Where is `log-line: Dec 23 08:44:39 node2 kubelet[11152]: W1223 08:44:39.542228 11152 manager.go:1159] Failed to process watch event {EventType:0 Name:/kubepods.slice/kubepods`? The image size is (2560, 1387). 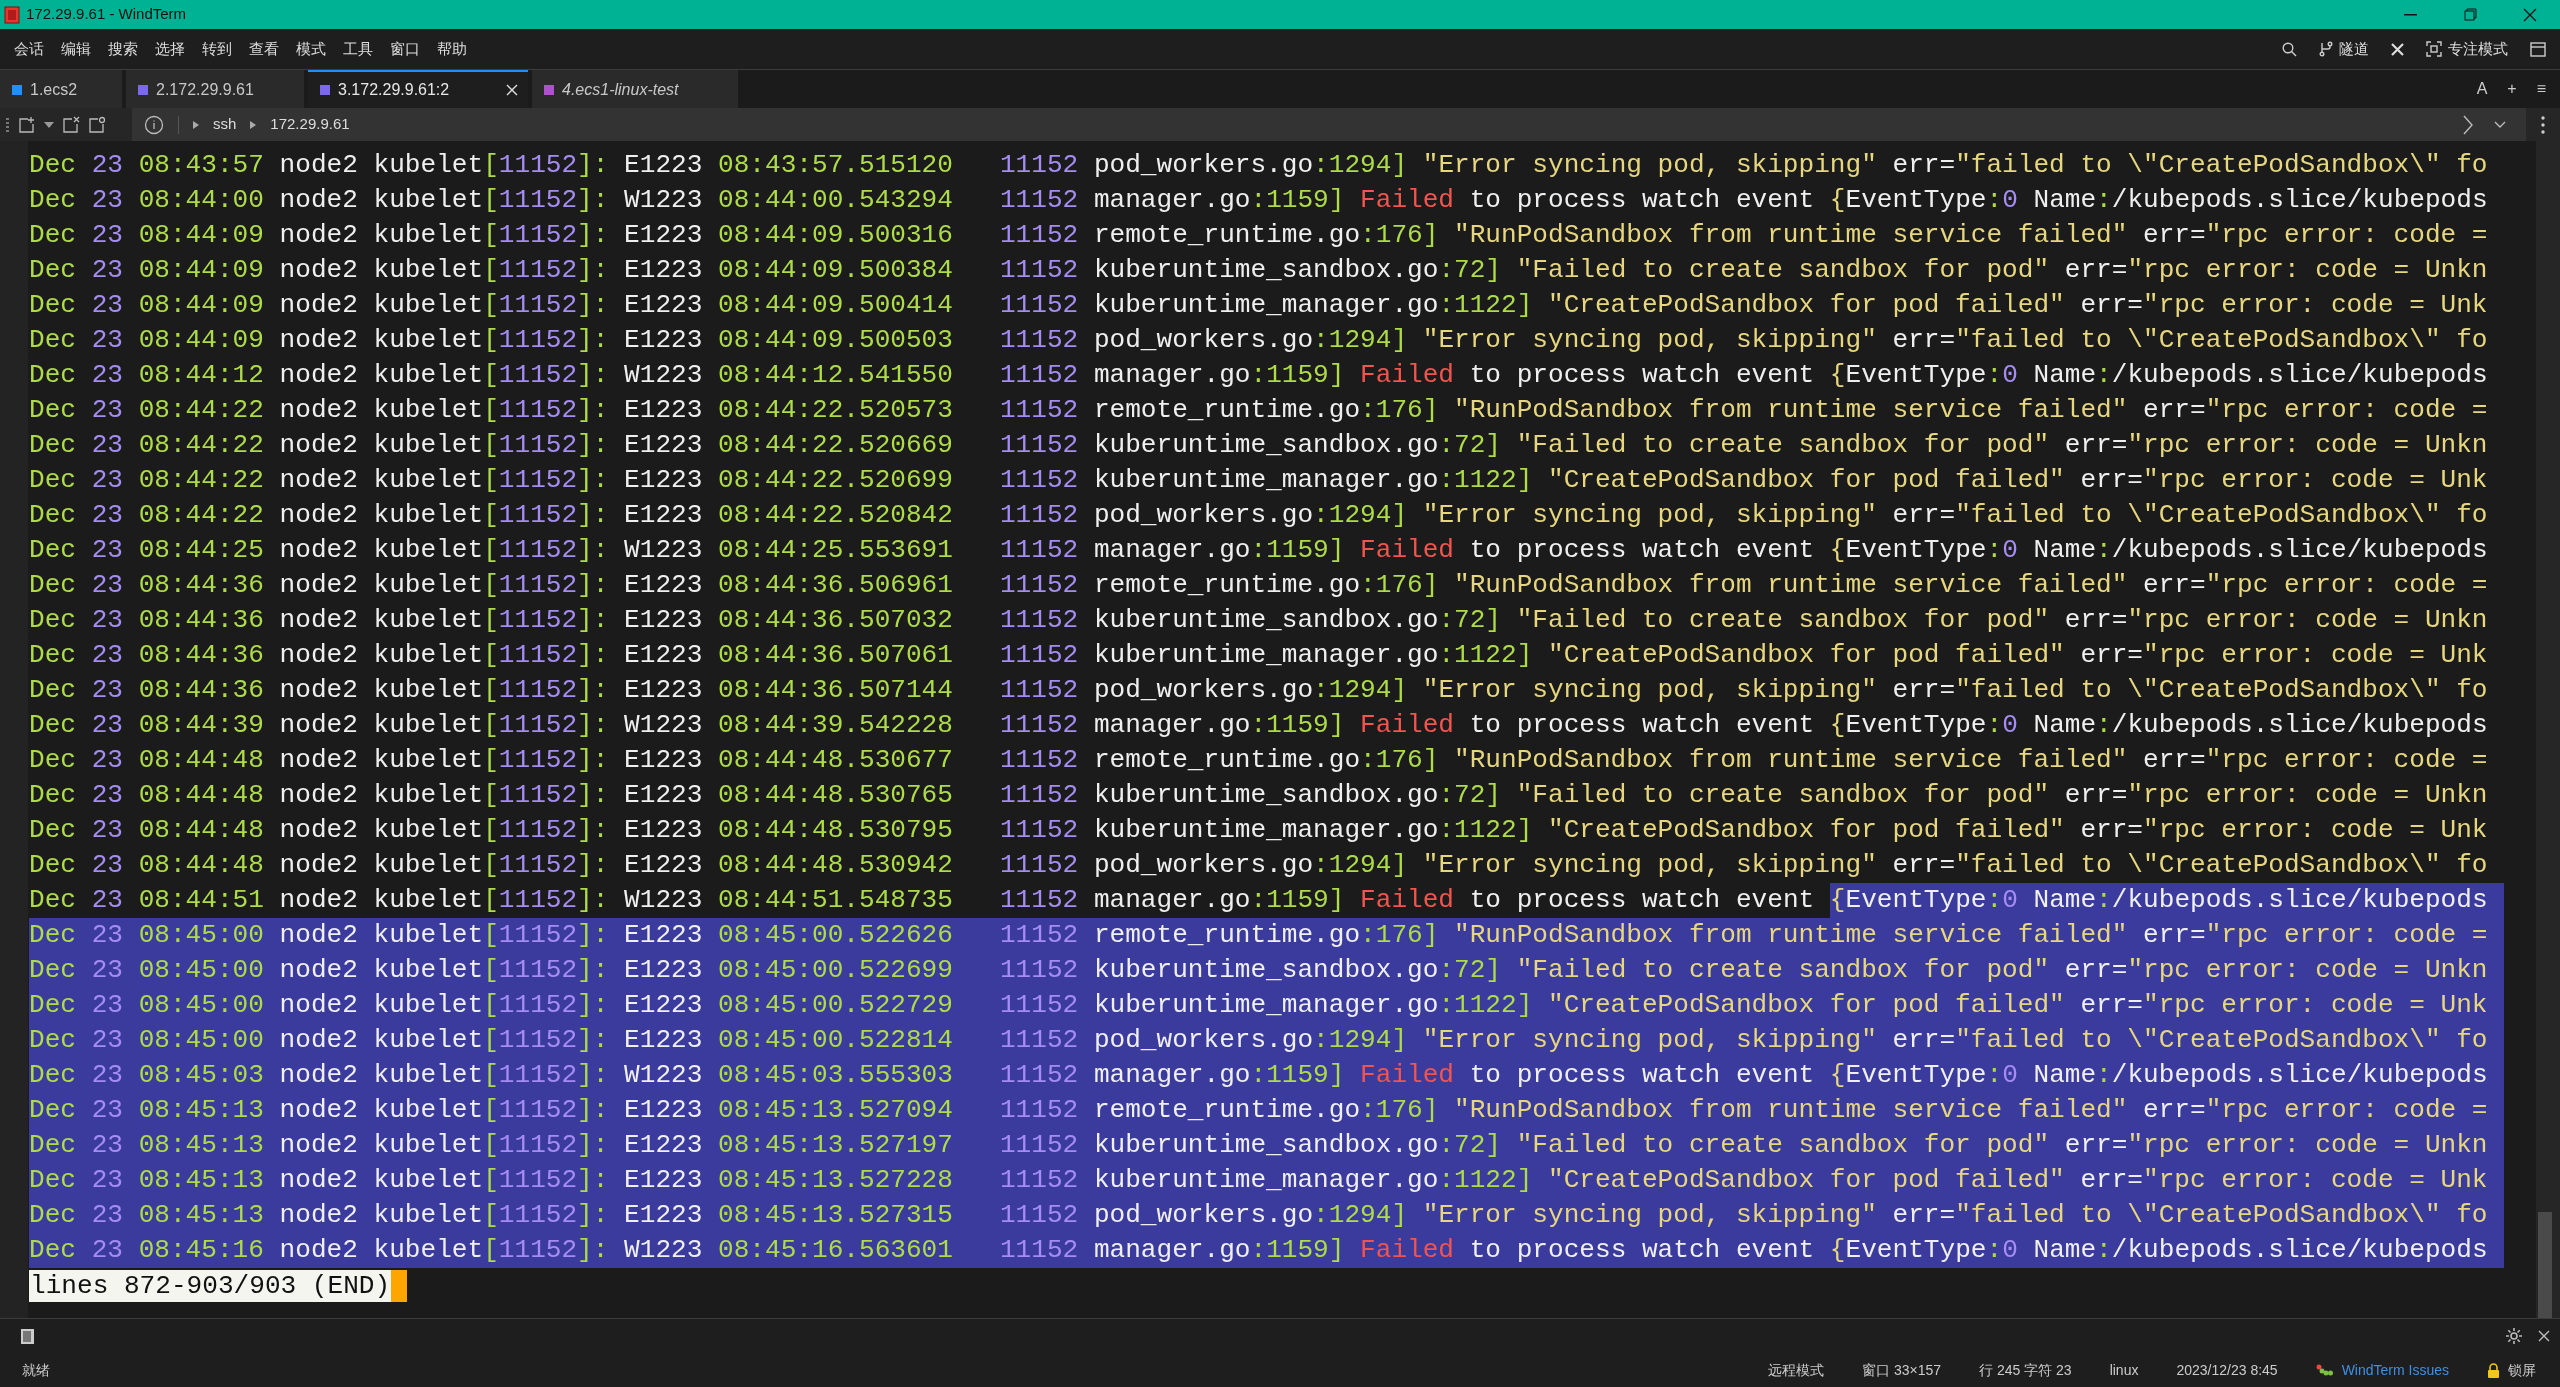
log-line: Dec 23 08:44:39 node2 kubelet[11152]: W1223 08:44:39.542228 11152 manager.go:1159] Failed to process watch event {EventType:0 Name:/kubepods.slice/kubepods is located at coordinates (1258, 725).